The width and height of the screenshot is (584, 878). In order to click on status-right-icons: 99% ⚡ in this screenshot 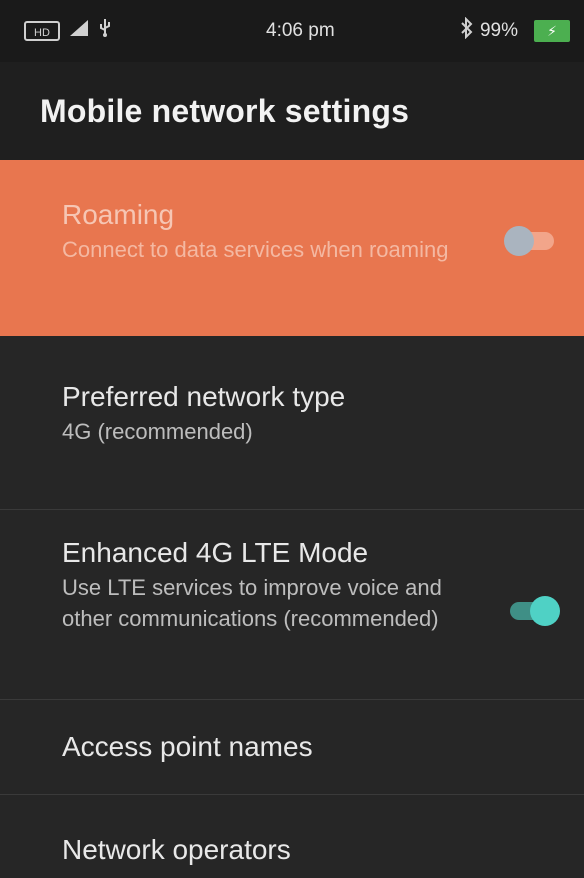, I will do `click(515, 30)`.